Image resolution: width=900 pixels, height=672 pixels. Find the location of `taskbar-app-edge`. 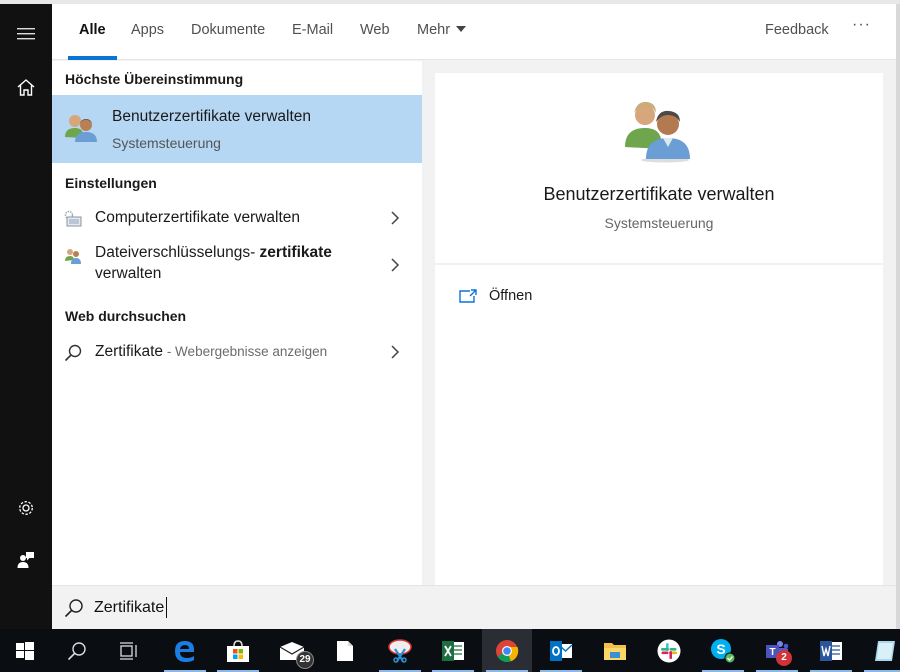

taskbar-app-edge is located at coordinates (185, 650).